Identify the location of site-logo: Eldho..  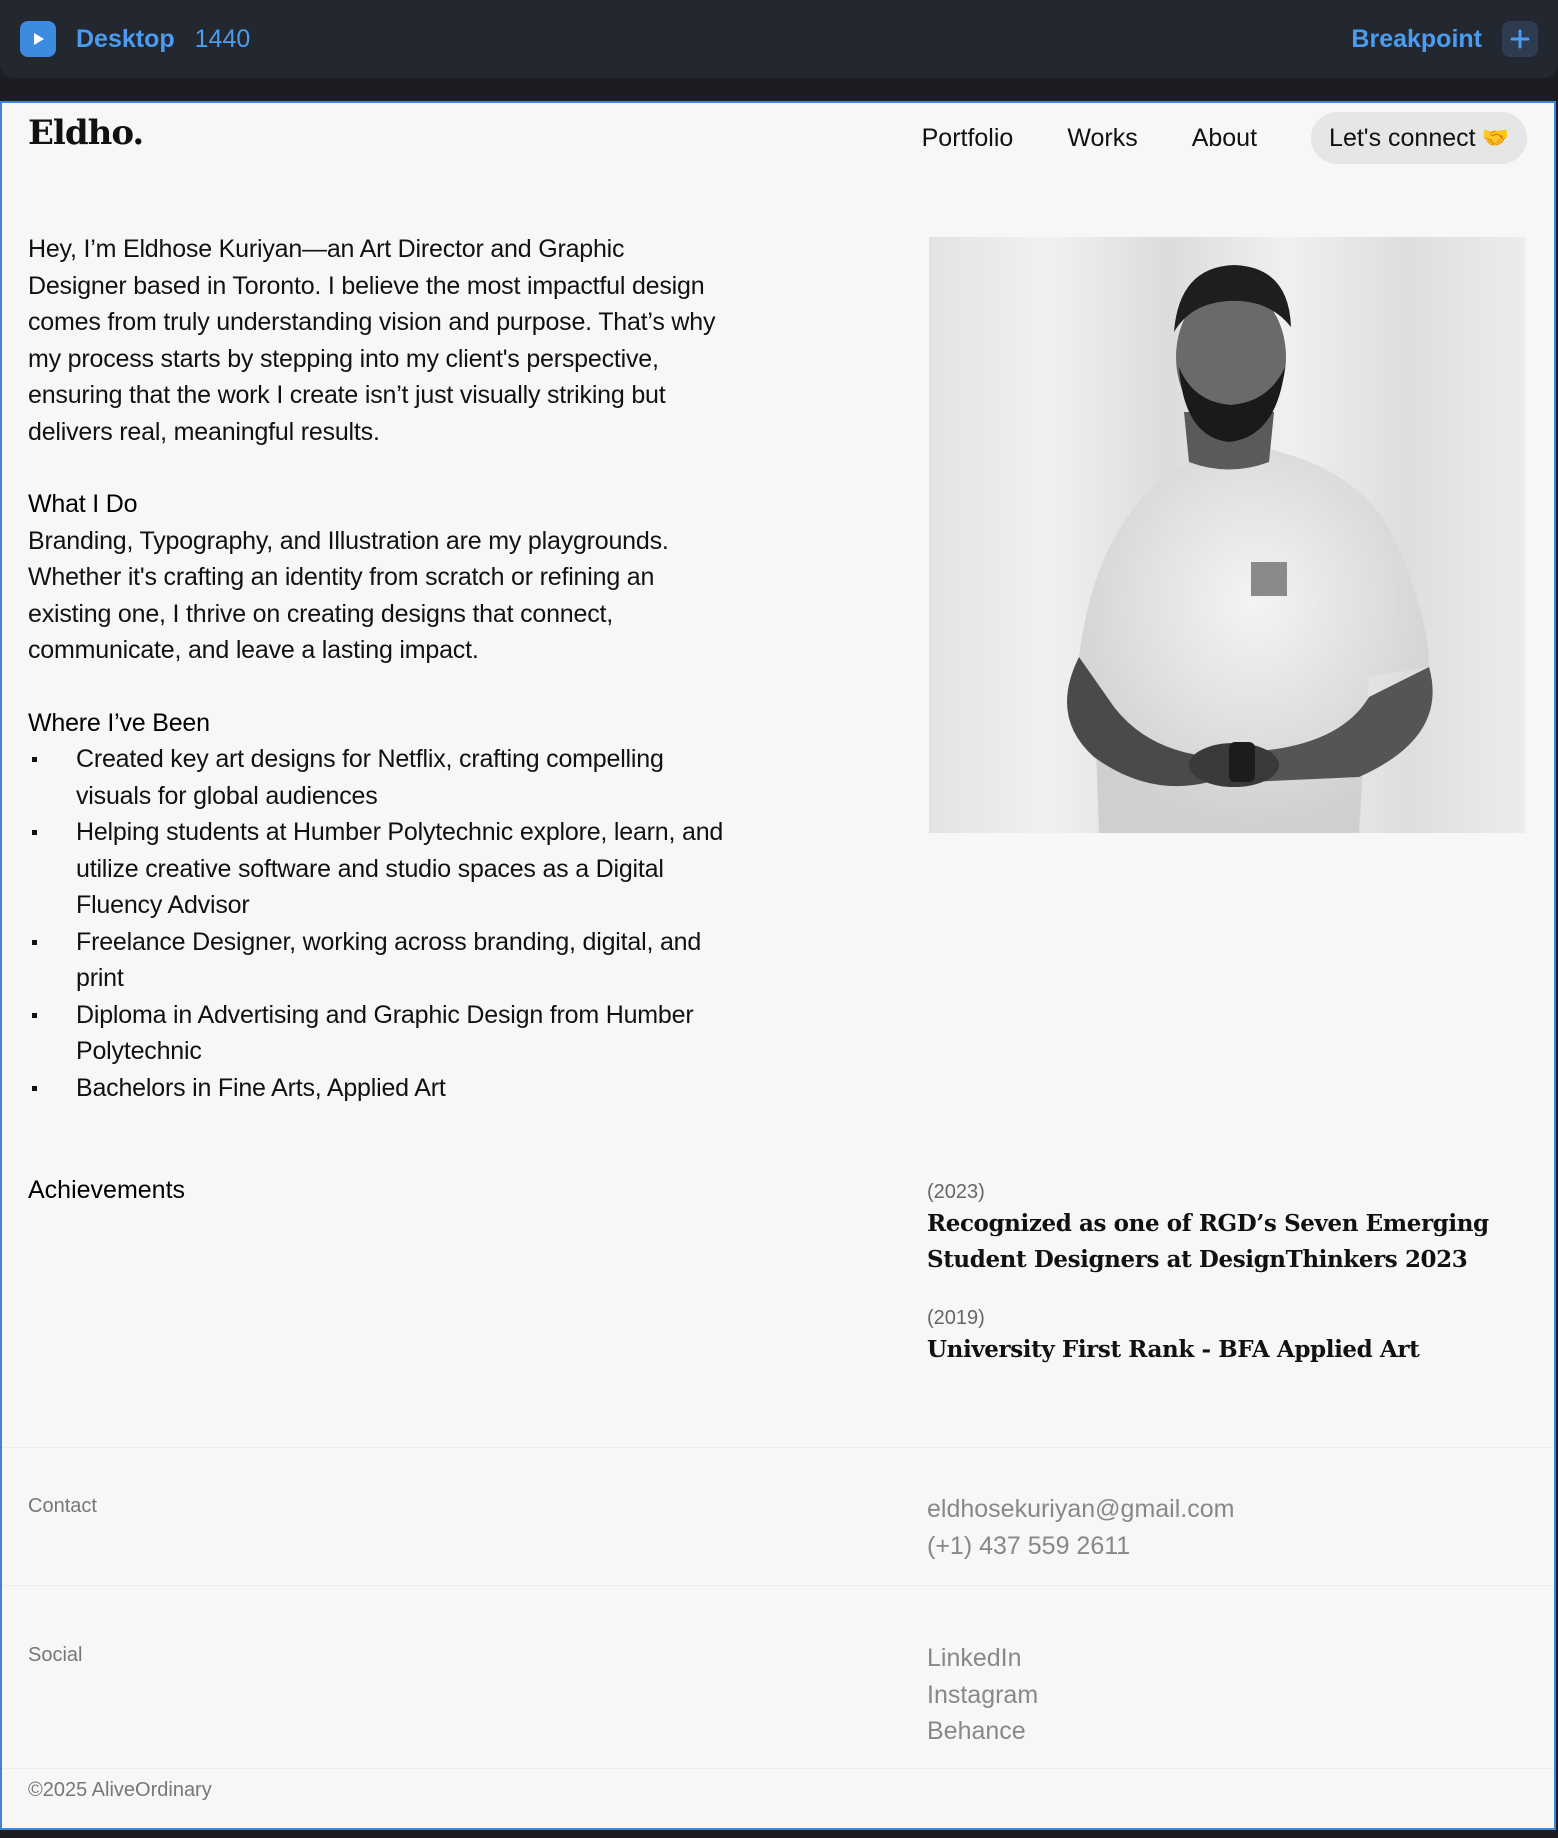
(86, 133).